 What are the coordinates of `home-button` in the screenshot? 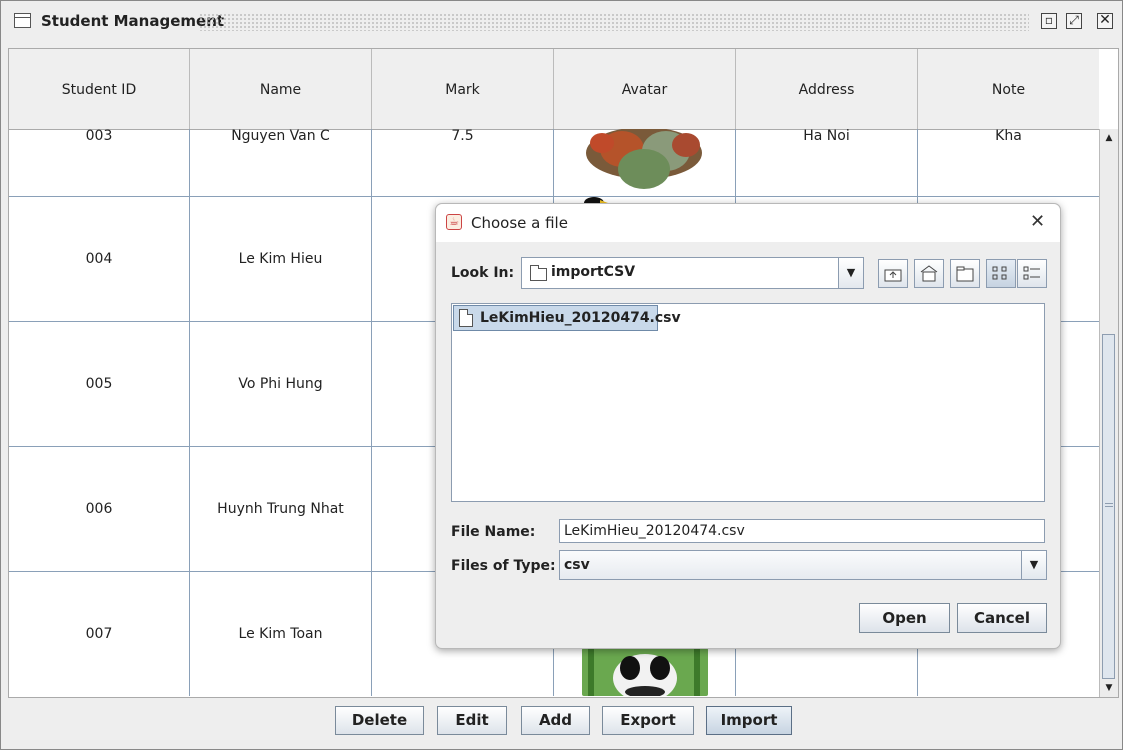 It's located at (929, 273).